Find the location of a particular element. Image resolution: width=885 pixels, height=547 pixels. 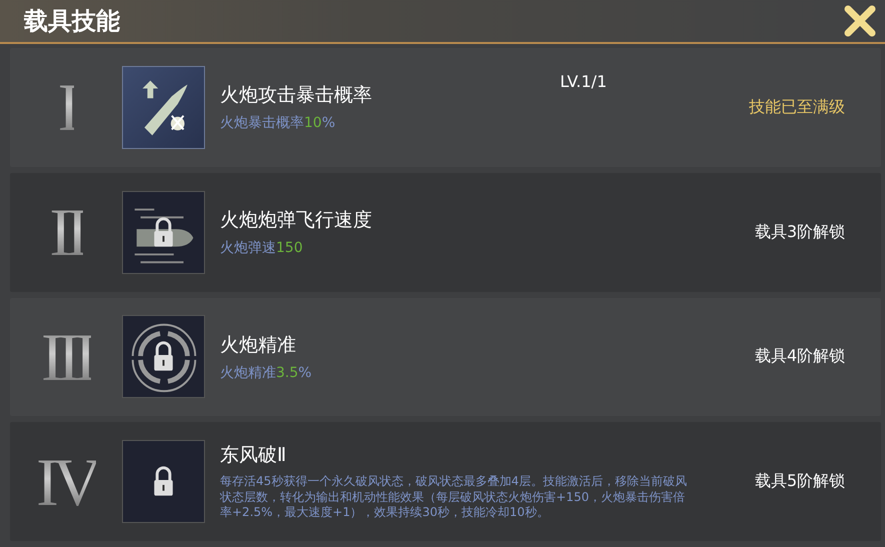

skill-description: 火炮弹速150 is located at coordinates (262, 248).